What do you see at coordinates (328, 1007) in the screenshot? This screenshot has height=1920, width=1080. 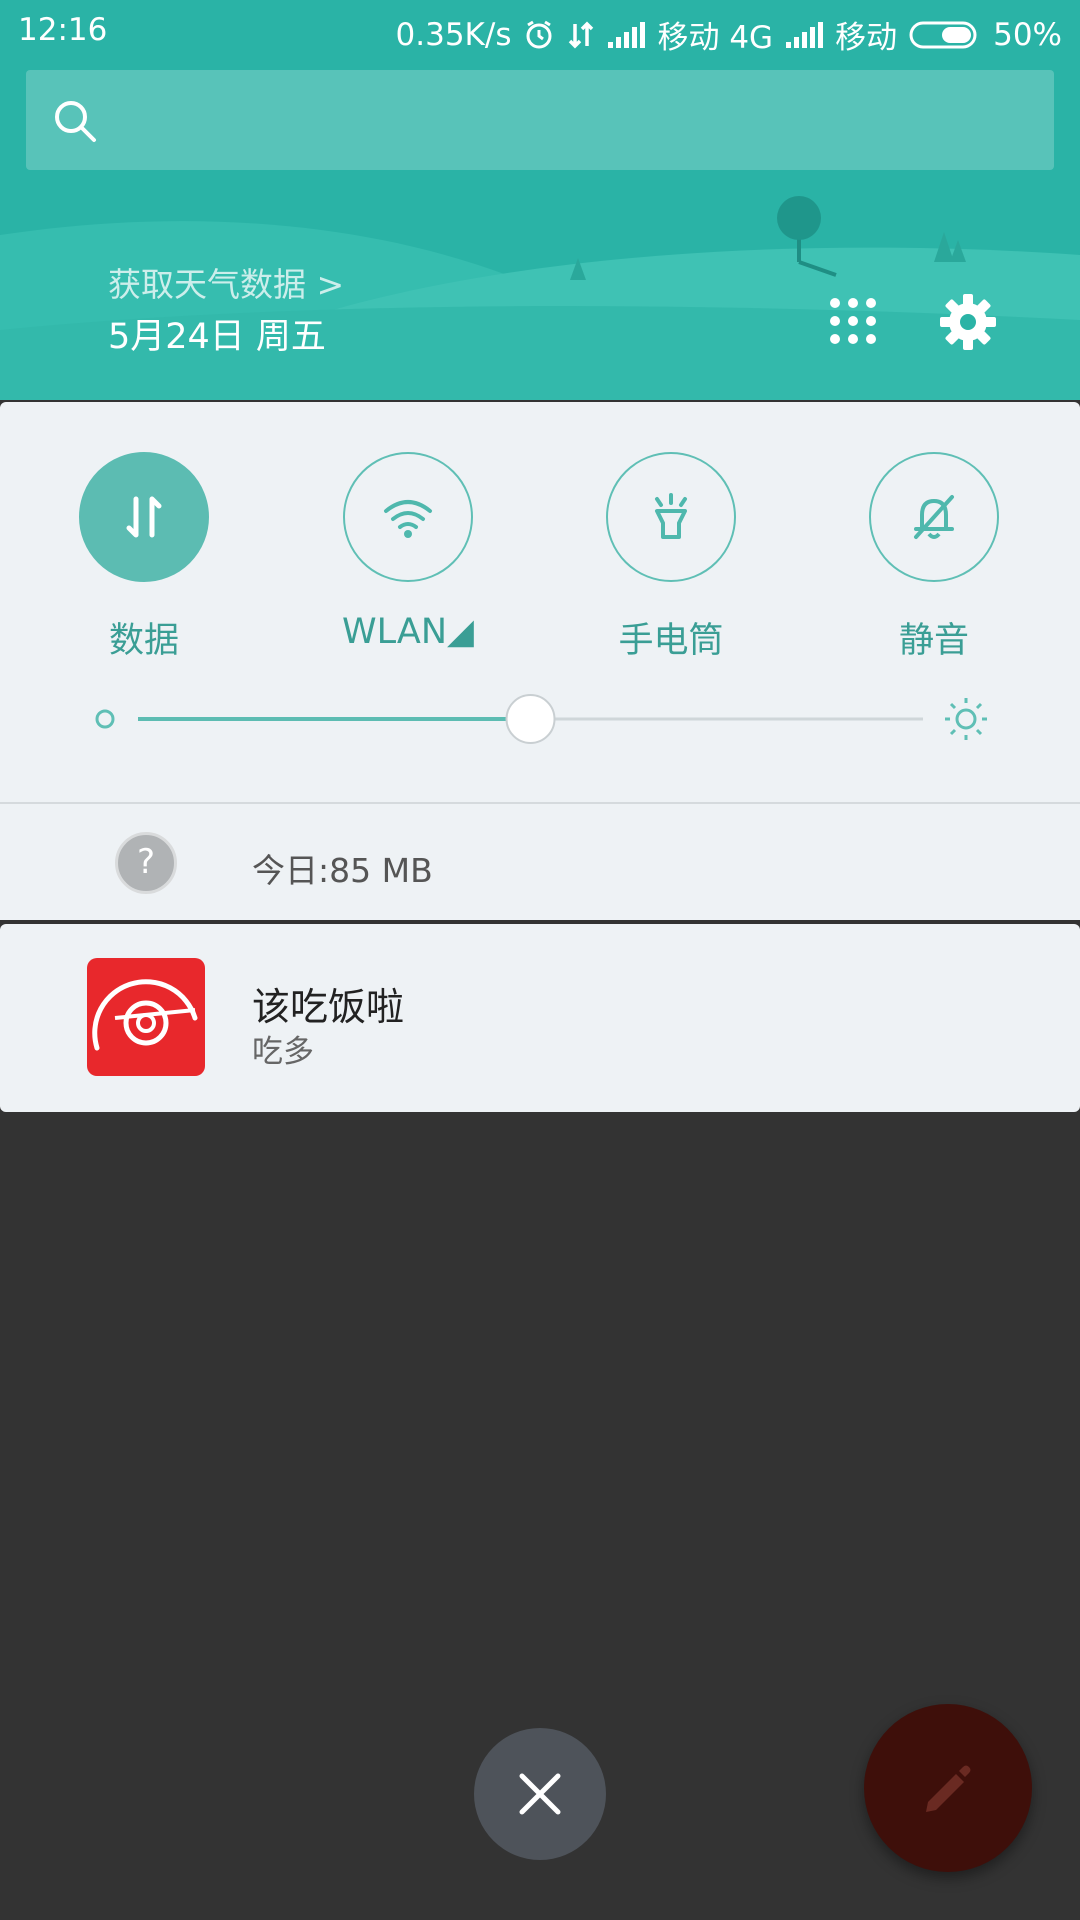 I see `notification-title: 该吃饭啦` at bounding box center [328, 1007].